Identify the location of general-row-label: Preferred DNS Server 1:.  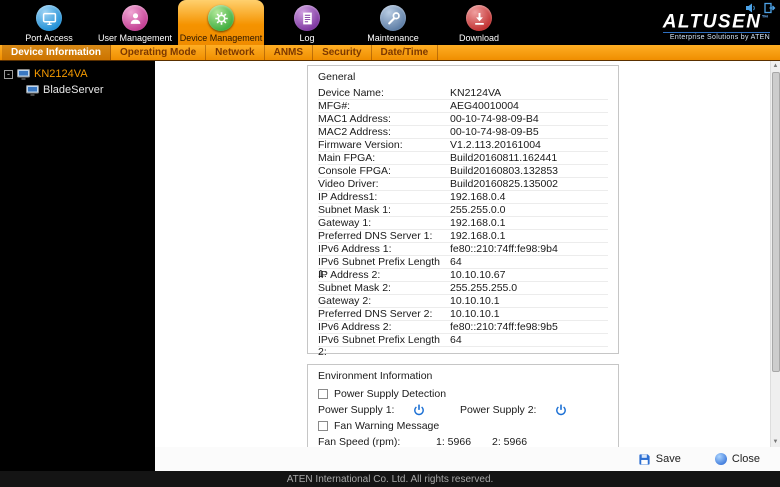
(375, 236).